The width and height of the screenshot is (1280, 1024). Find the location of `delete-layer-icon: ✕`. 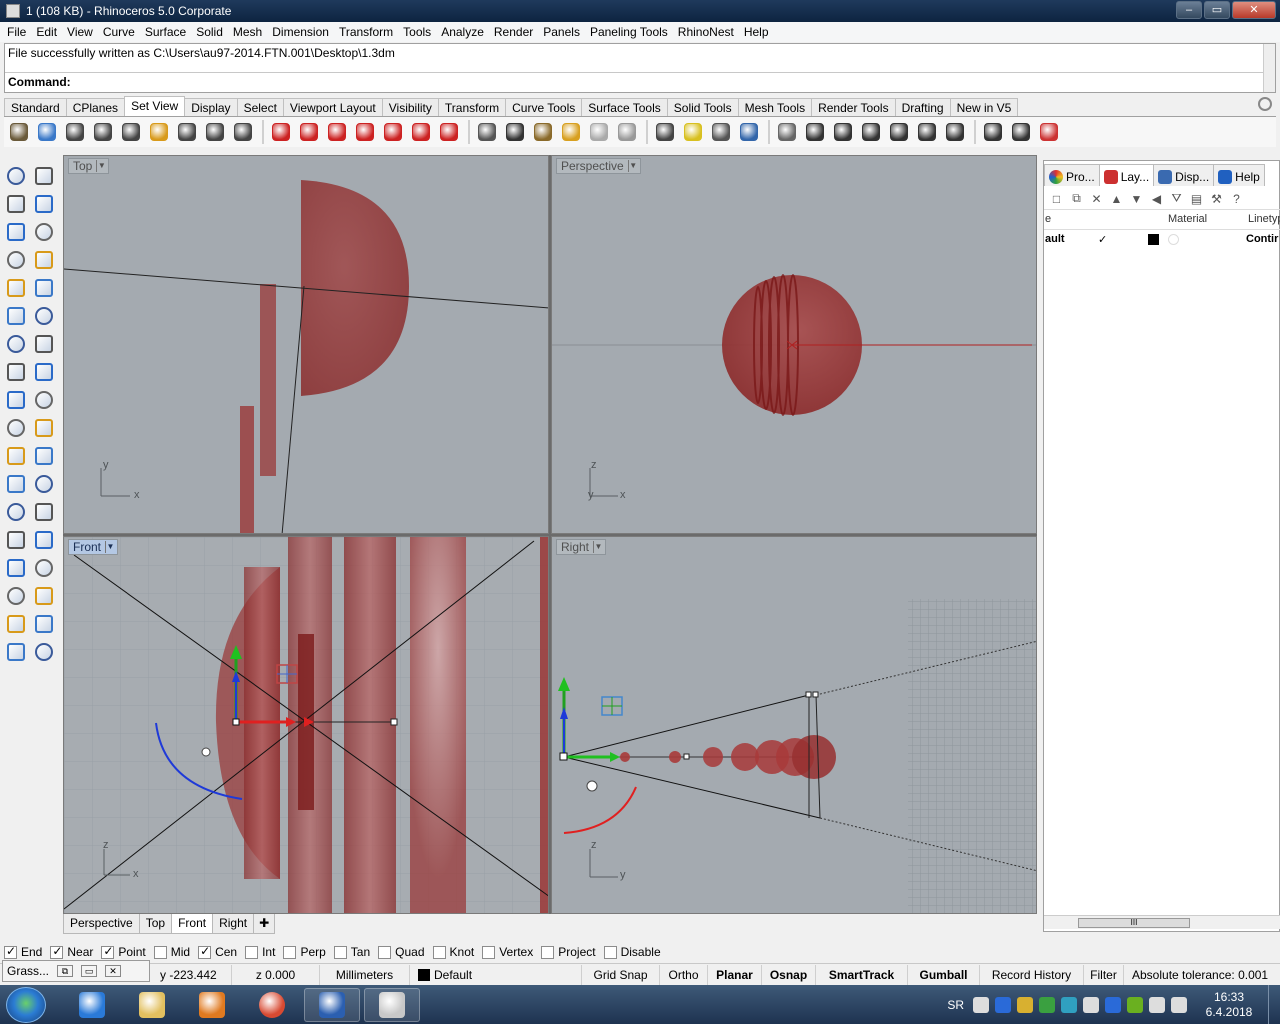

delete-layer-icon: ✕ is located at coordinates (1096, 198).